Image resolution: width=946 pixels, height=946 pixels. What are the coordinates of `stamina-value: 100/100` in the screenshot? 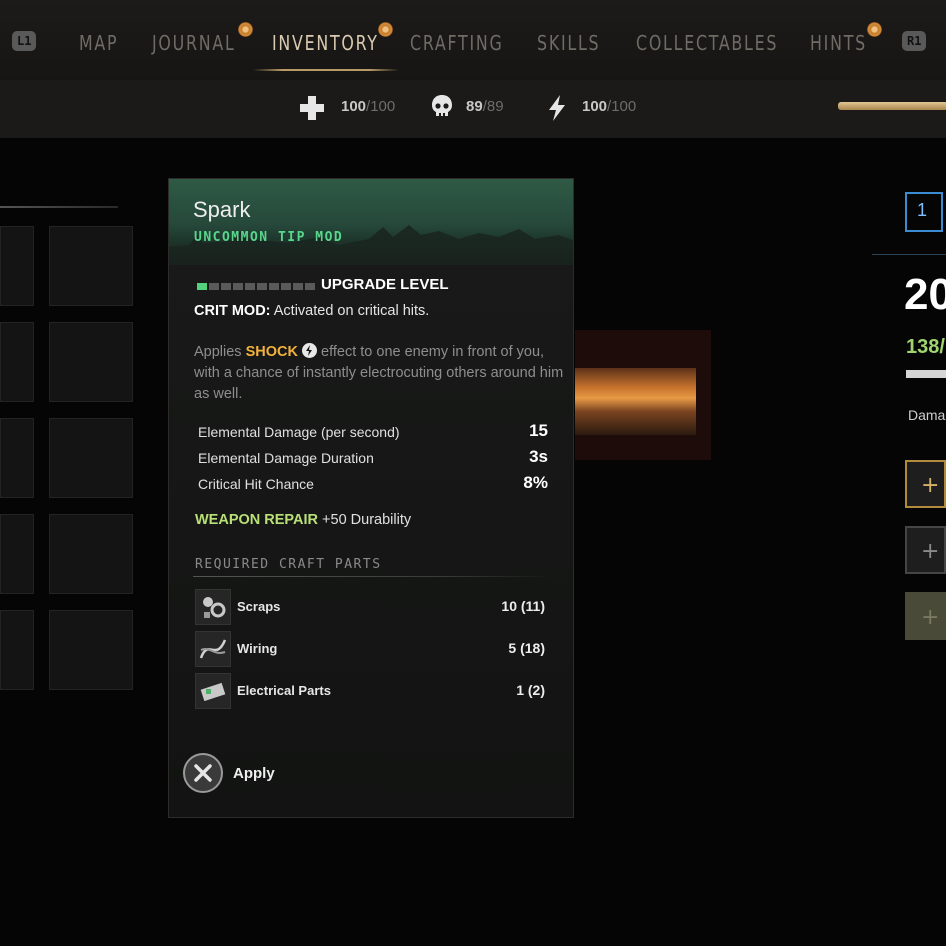 It's located at (609, 106).